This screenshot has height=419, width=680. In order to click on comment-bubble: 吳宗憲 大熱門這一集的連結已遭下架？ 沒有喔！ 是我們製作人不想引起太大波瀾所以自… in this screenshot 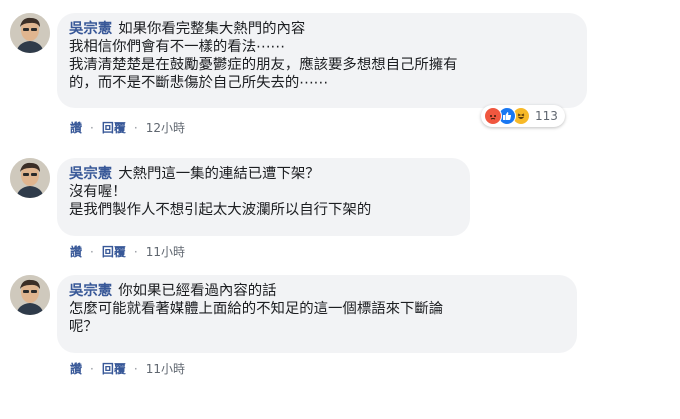, I will do `click(263, 197)`.